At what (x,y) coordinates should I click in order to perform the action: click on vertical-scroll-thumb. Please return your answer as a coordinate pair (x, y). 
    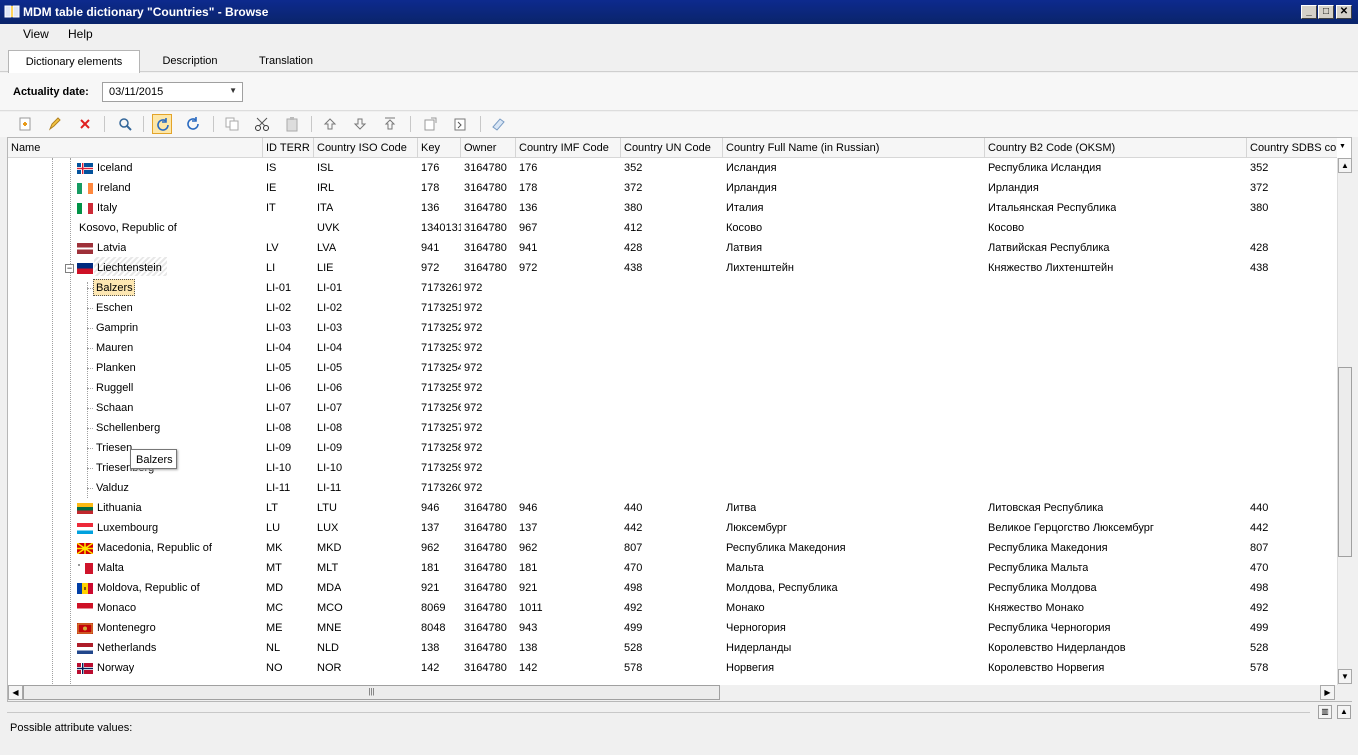
    Looking at the image, I should click on (1345, 462).